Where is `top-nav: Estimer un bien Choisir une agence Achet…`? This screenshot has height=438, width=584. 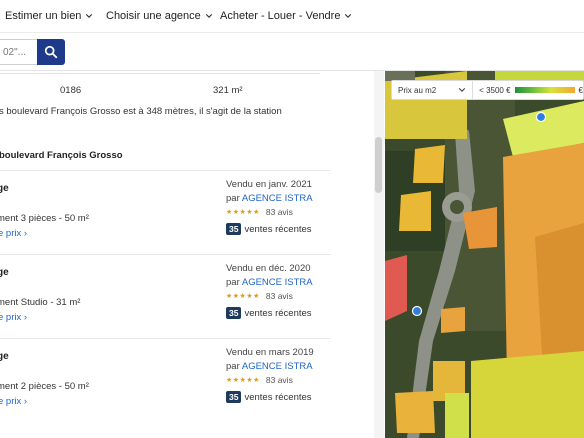
top-nav: Estimer un bien Choisir une agence Achet… is located at coordinates (292, 16).